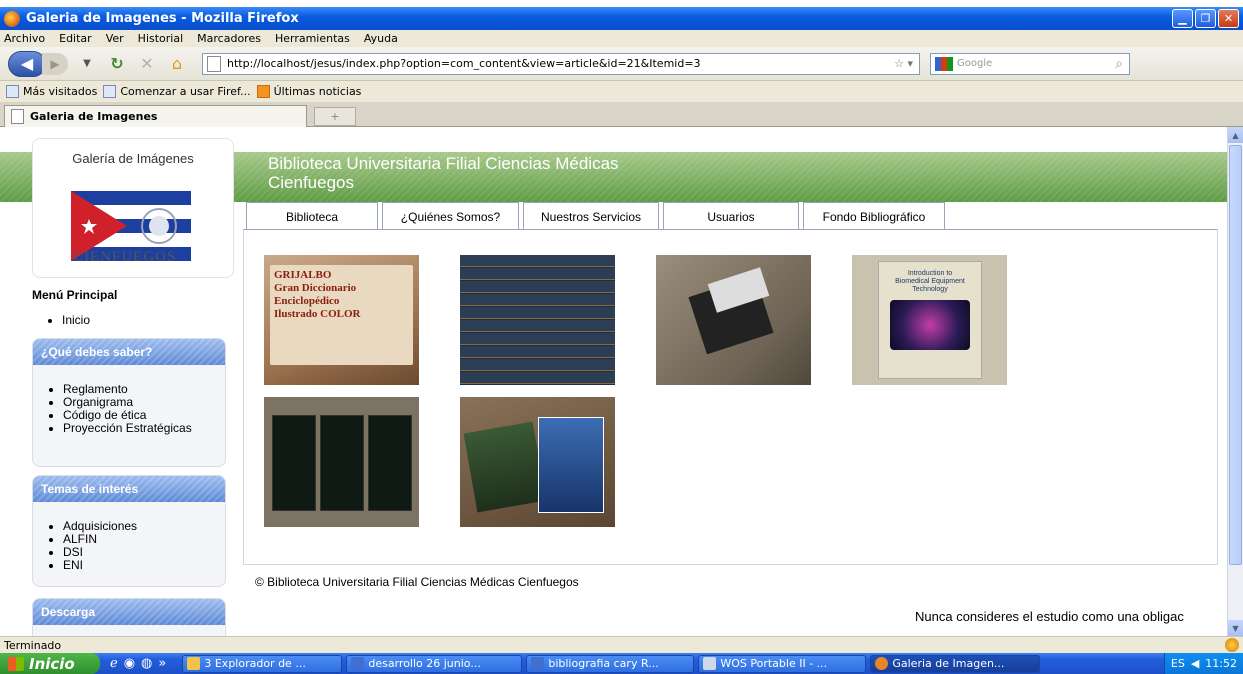 The width and height of the screenshot is (1243, 674). Describe the element at coordinates (591, 216) in the screenshot. I see `nav-tab-servicios: Nuestros Servicios` at that location.